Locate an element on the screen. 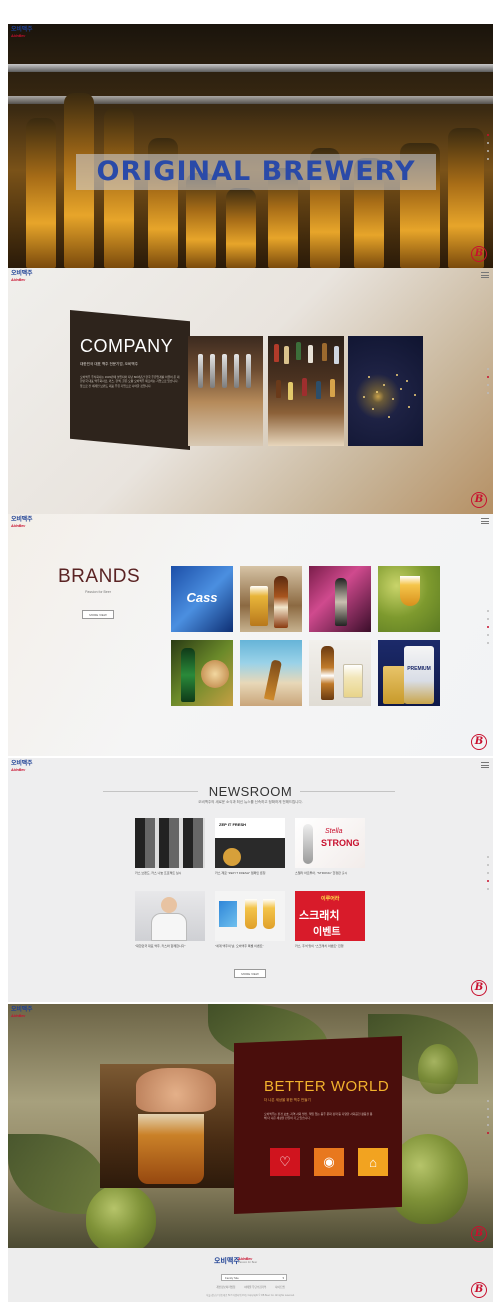 The image size is (493, 1302). beer-cup is located at coordinates (171, 1149).